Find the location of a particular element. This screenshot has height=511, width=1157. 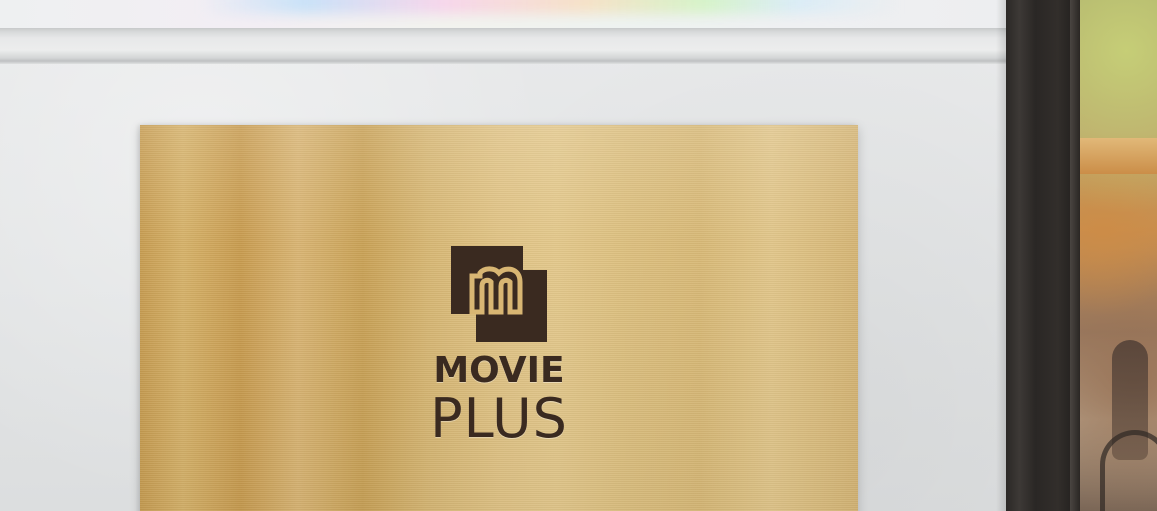

brand-name-line-1: MOVIE is located at coordinates (499, 370).